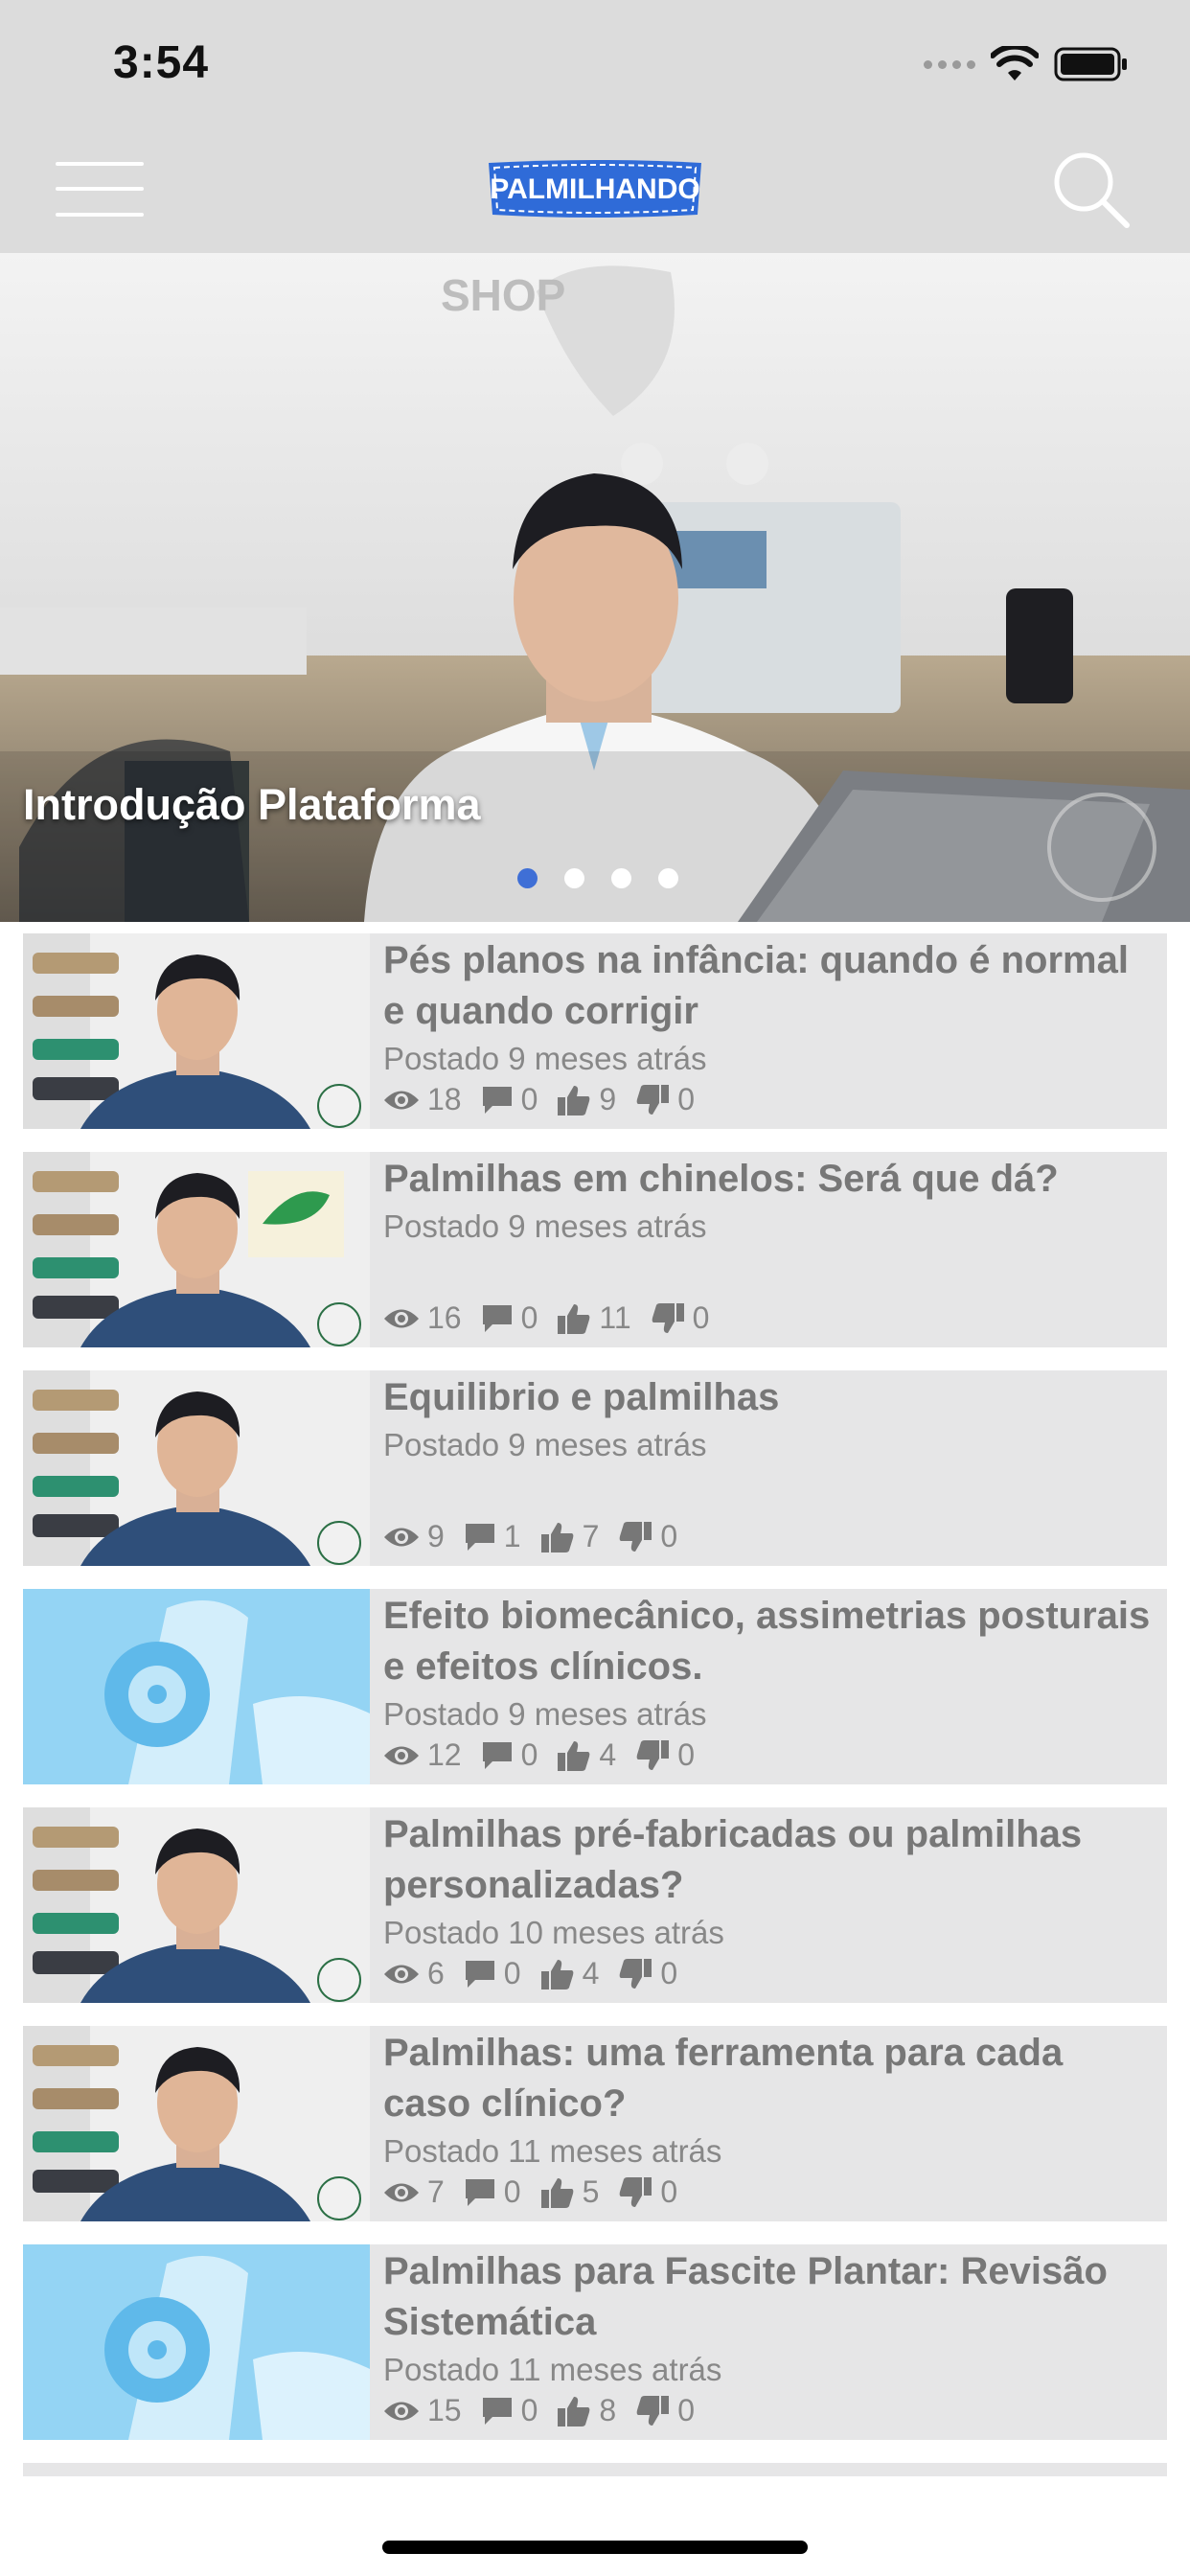 The width and height of the screenshot is (1190, 2576). I want to click on likes-stat: 7, so click(570, 1536).